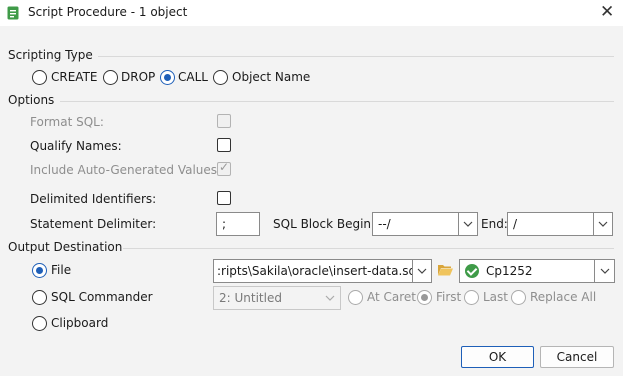 The width and height of the screenshot is (623, 376). I want to click on first-label: First, so click(449, 297).